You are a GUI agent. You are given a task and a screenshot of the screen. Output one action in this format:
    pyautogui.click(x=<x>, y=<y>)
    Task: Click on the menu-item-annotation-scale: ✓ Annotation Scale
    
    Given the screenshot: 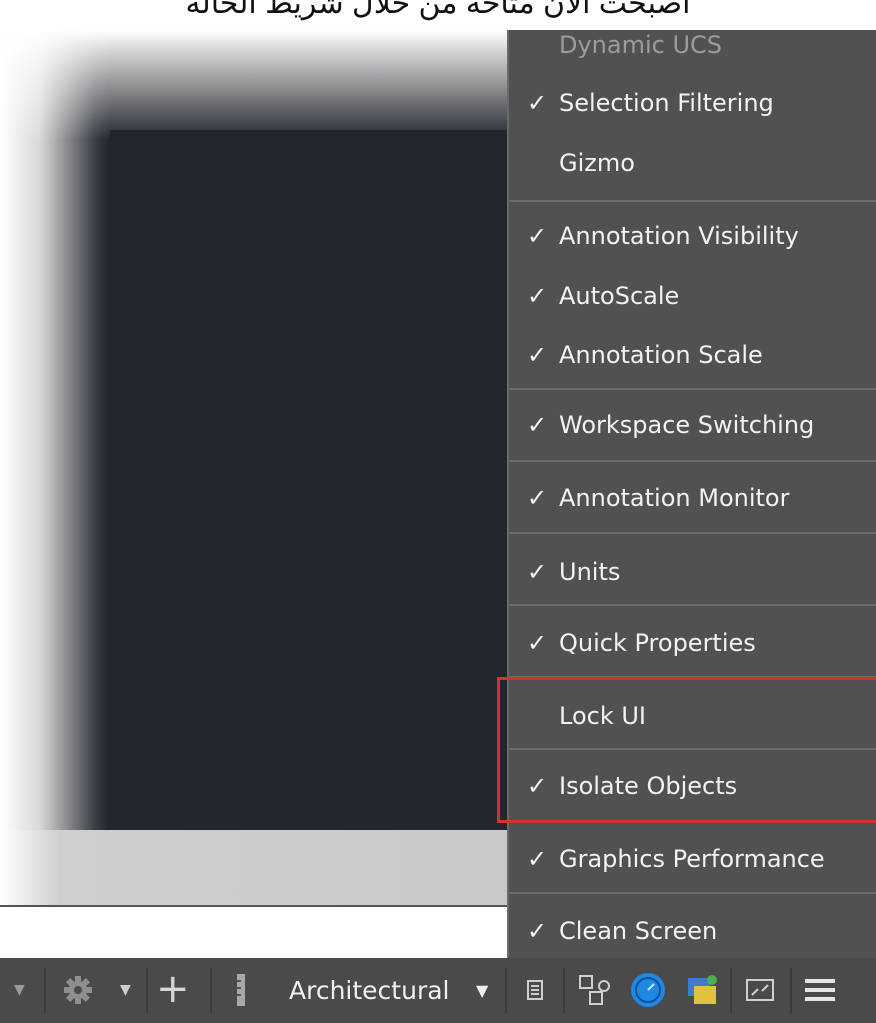 What is the action you would take?
    pyautogui.click(x=692, y=355)
    